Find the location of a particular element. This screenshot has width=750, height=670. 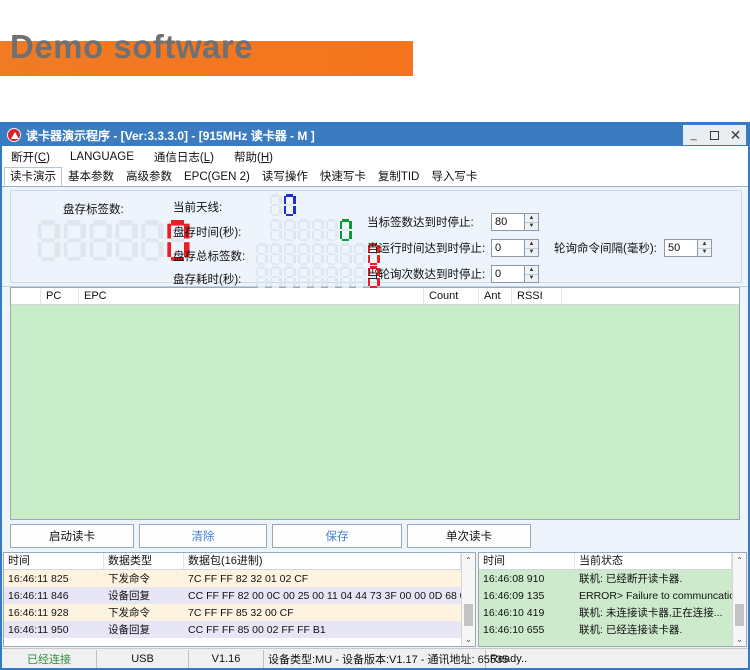

stop-on-tag-count-input: 80 is located at coordinates (507, 222).